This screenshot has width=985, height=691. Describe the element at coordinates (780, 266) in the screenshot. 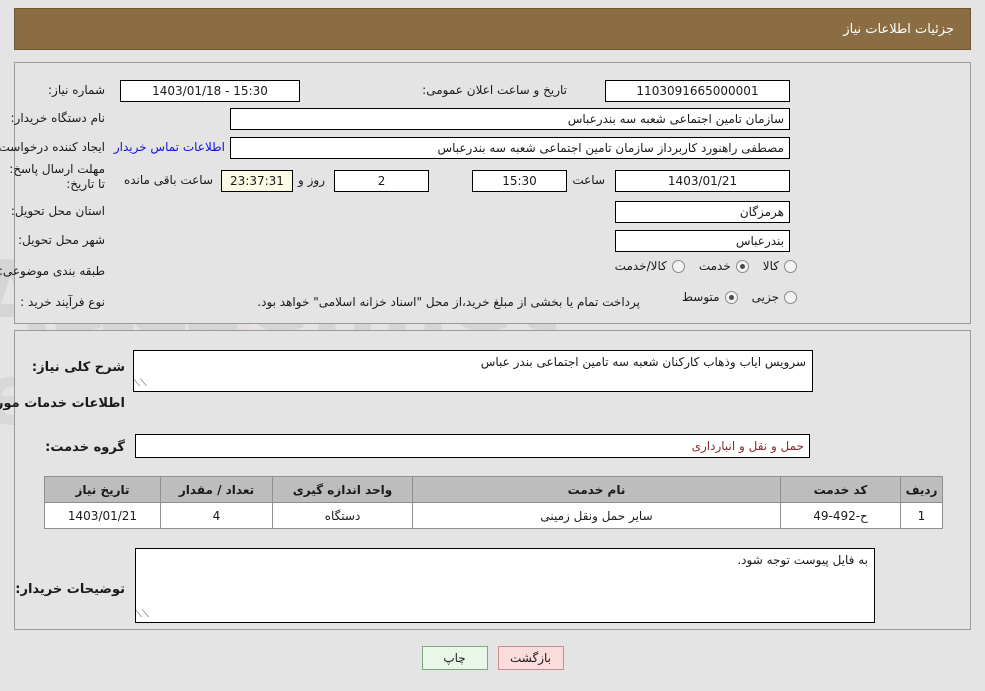

I see `category-option-0: کالا` at that location.